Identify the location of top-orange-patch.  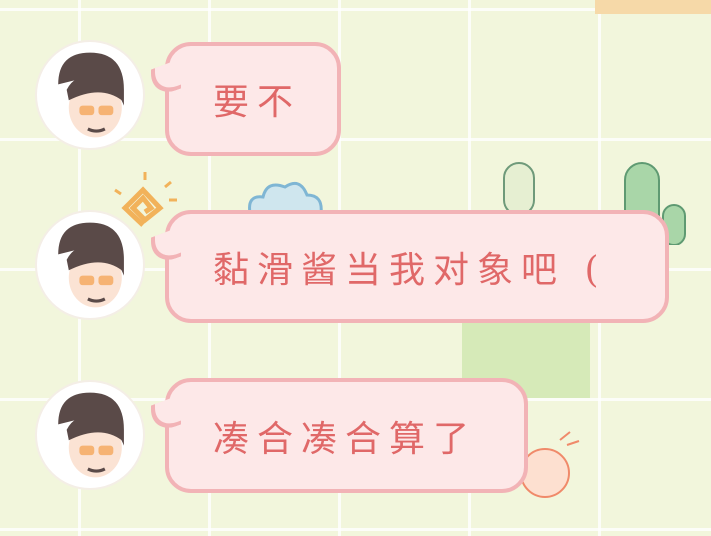
(653, 7).